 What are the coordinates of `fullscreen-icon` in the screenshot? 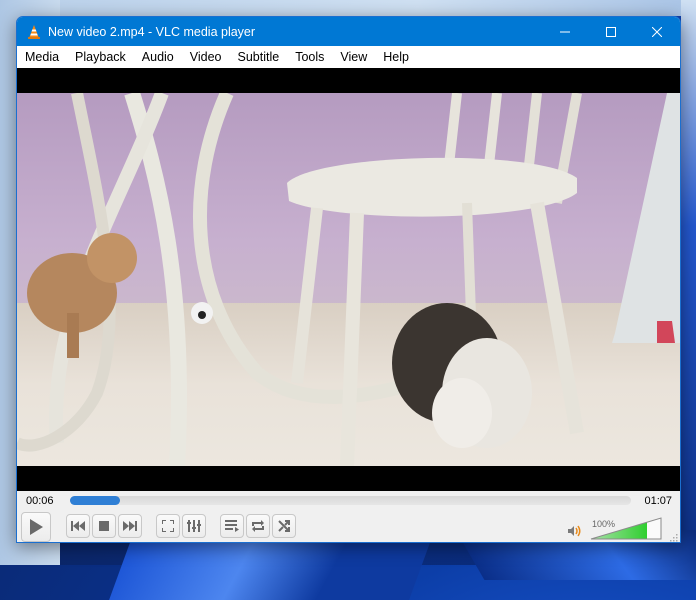 It's located at (168, 526).